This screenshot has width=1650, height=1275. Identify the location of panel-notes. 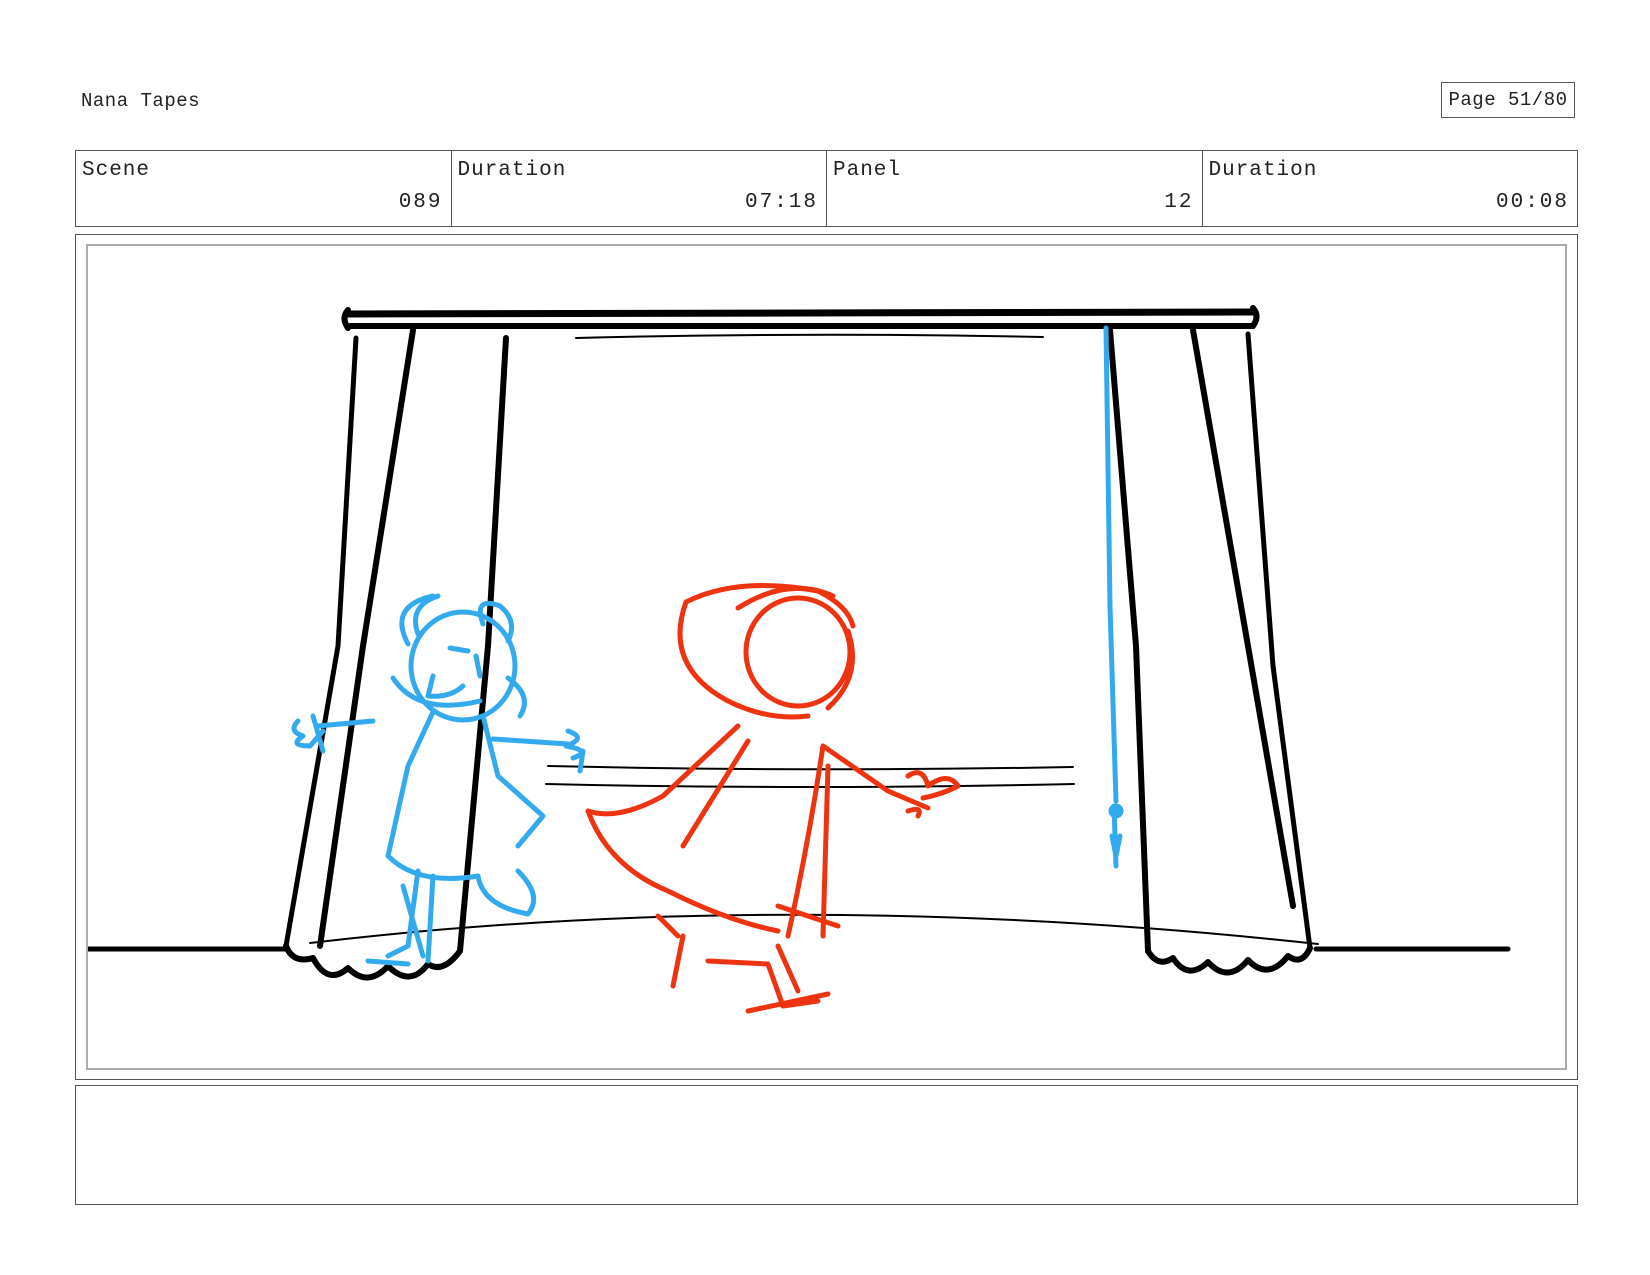
(826, 1145).